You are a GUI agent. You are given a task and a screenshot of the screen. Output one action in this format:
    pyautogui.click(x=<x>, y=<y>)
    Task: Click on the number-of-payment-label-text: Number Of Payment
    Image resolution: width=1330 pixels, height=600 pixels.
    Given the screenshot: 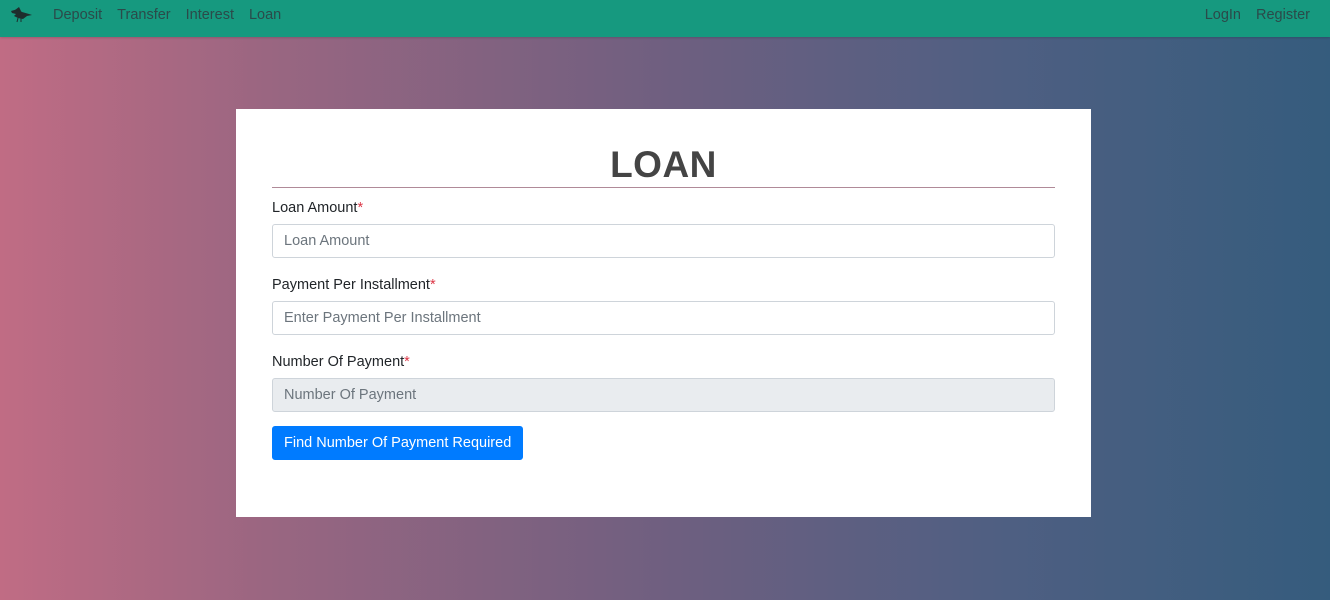 What is the action you would take?
    pyautogui.click(x=338, y=362)
    